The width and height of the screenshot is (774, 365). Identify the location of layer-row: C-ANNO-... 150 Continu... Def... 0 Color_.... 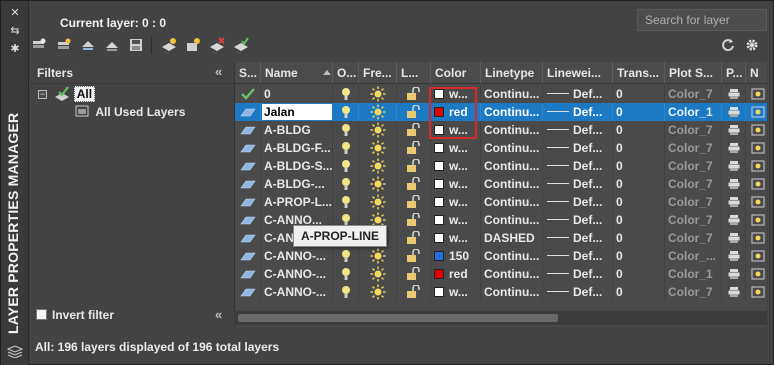
(501, 256).